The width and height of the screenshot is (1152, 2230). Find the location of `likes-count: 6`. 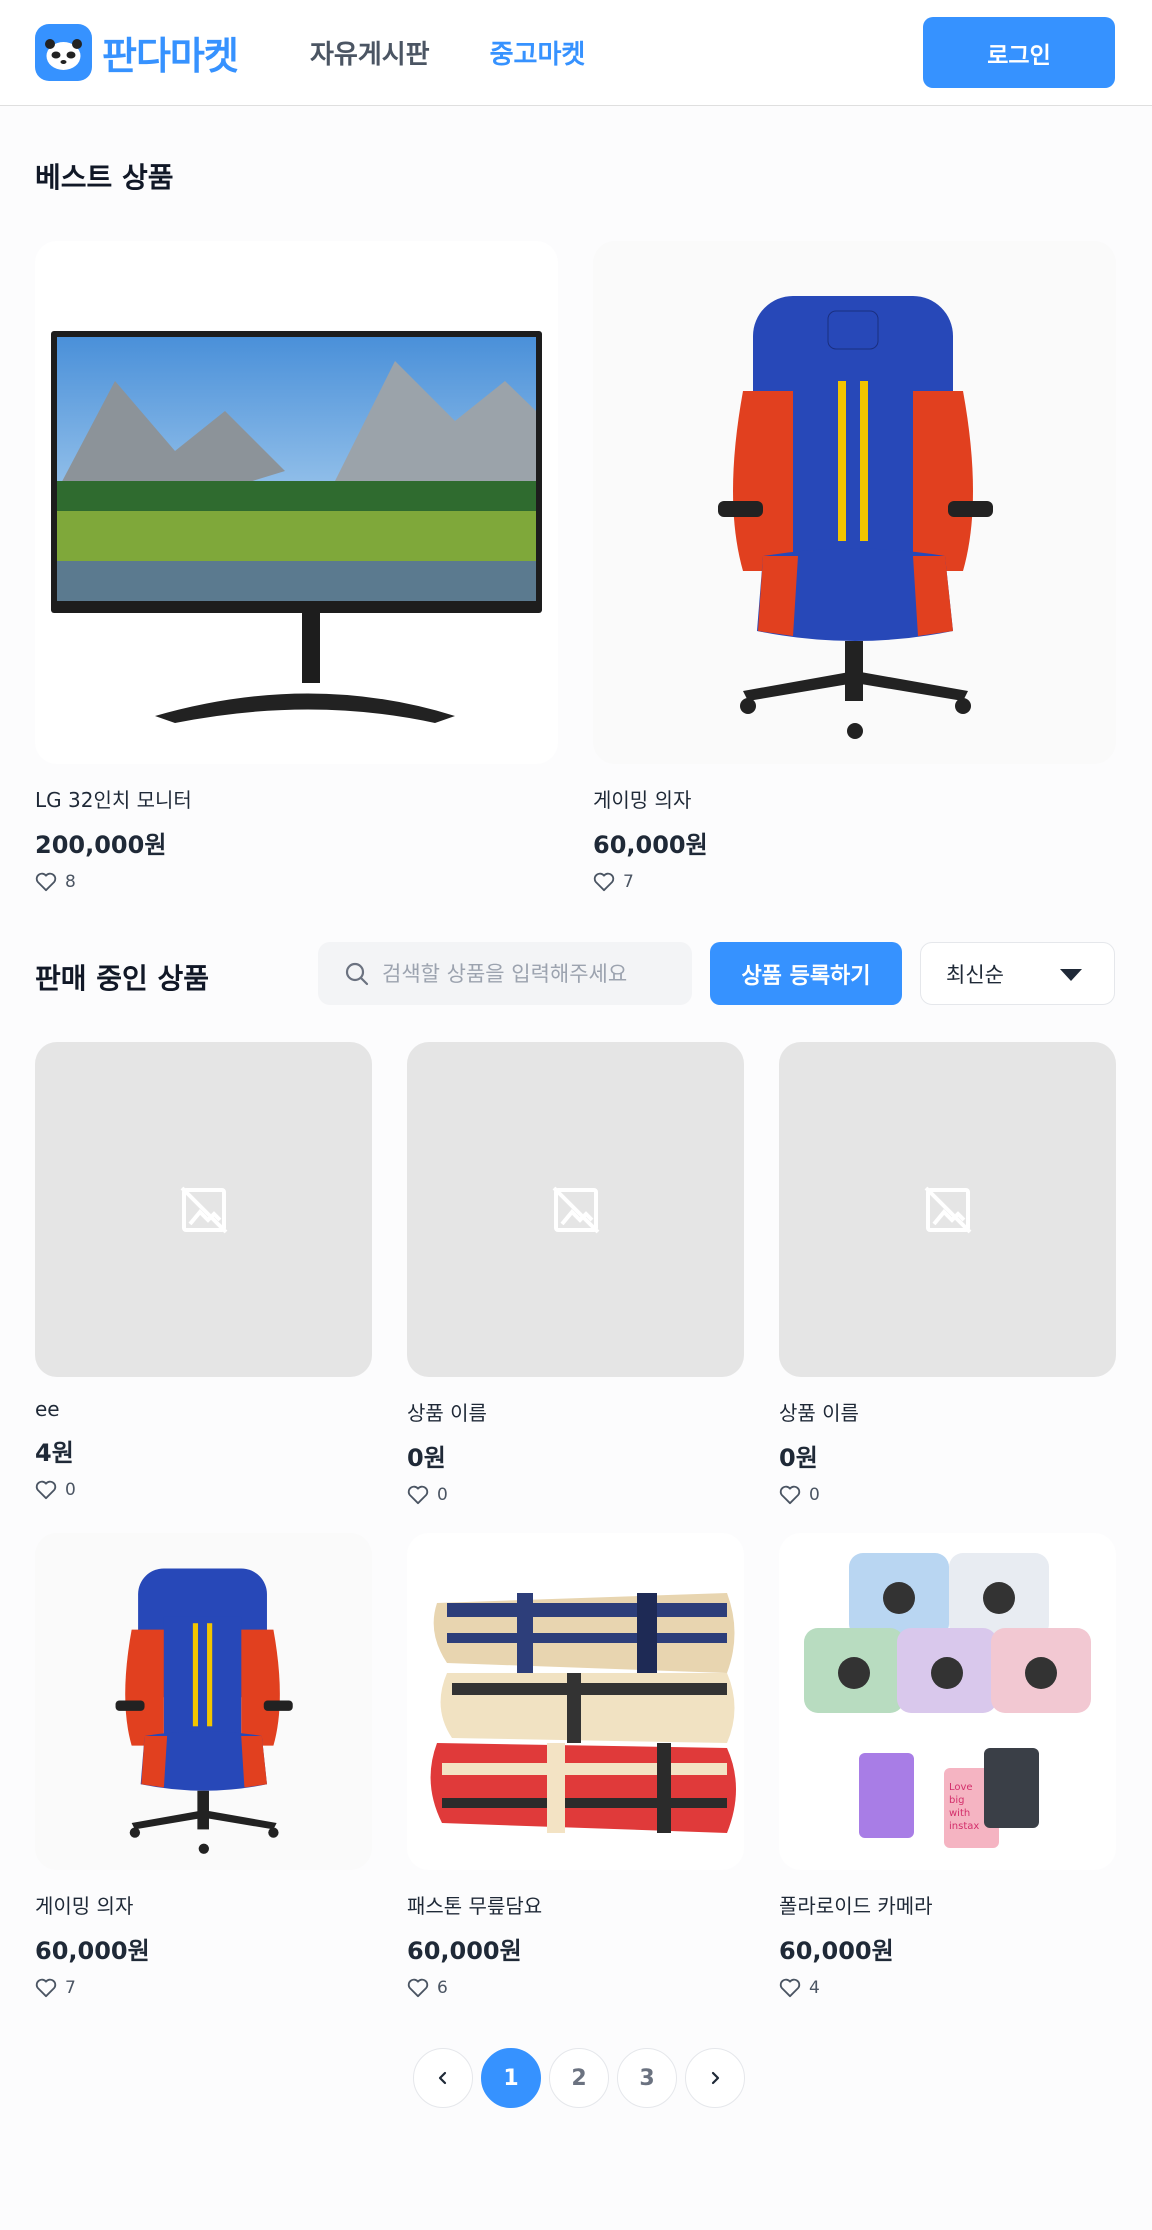

likes-count: 6 is located at coordinates (442, 1988).